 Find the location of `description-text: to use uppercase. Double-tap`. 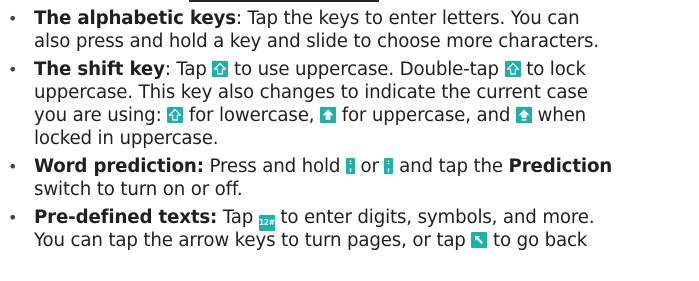

description-text: to use uppercase. Double-tap is located at coordinates (366, 69).